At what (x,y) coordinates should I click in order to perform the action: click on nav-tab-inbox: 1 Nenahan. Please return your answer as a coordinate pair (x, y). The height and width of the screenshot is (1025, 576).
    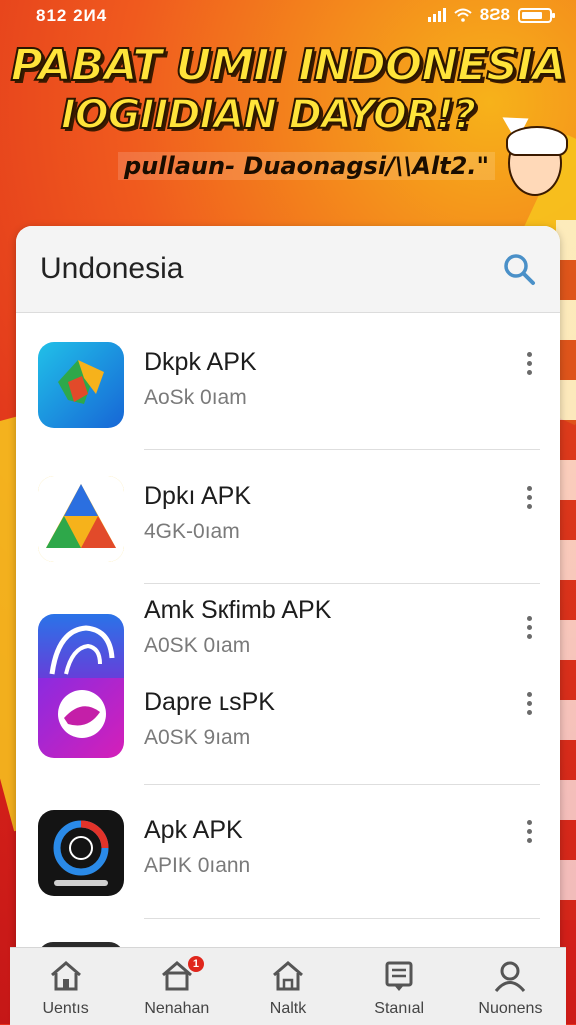
    Looking at the image, I should click on (176, 986).